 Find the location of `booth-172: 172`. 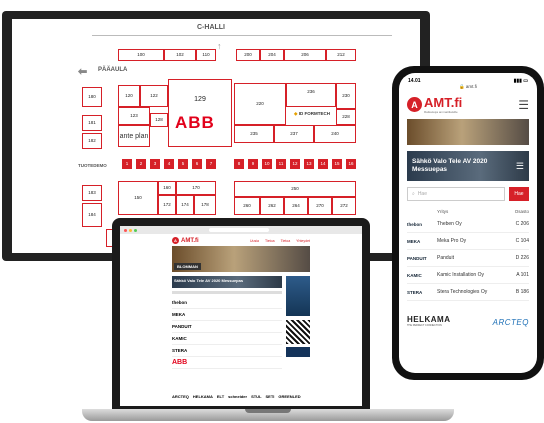

booth-172: 172 is located at coordinates (167, 205).